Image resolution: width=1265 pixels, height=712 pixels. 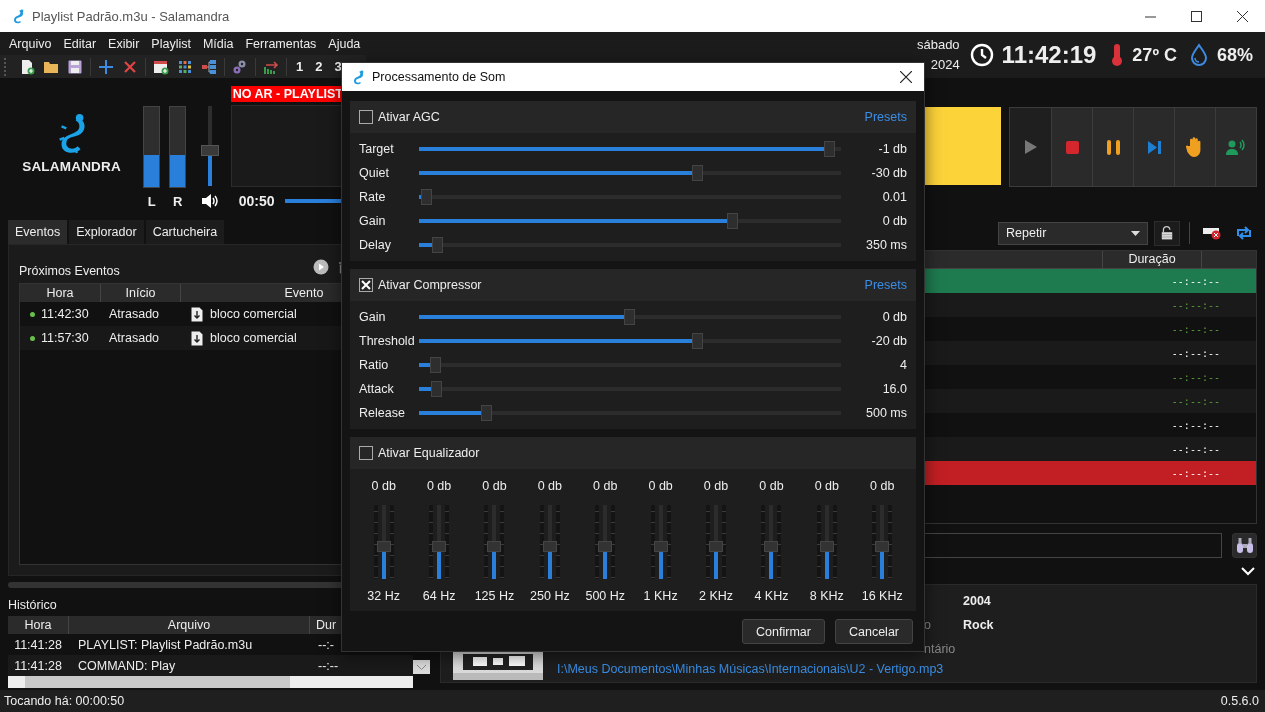 I want to click on cancel-button: Cancelar, so click(x=873, y=631).